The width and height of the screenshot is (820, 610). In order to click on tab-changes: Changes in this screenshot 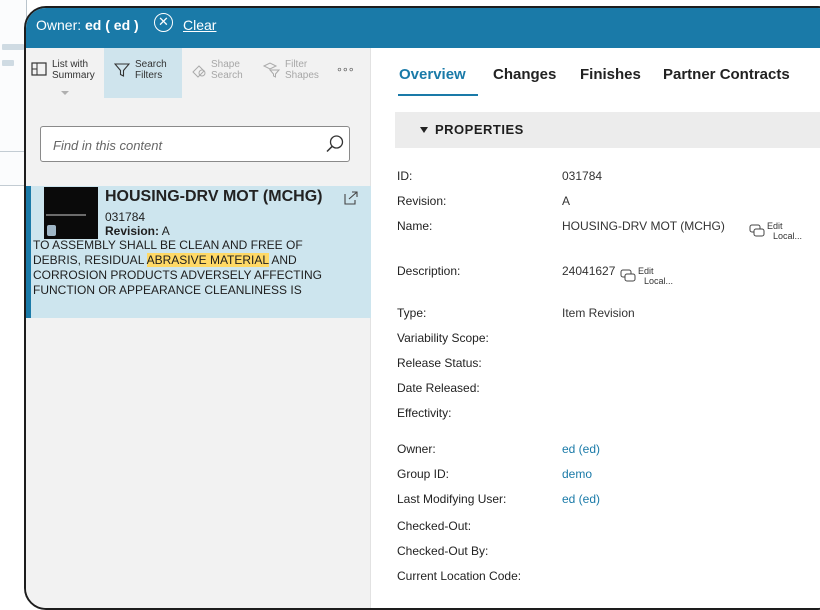, I will do `click(524, 74)`.